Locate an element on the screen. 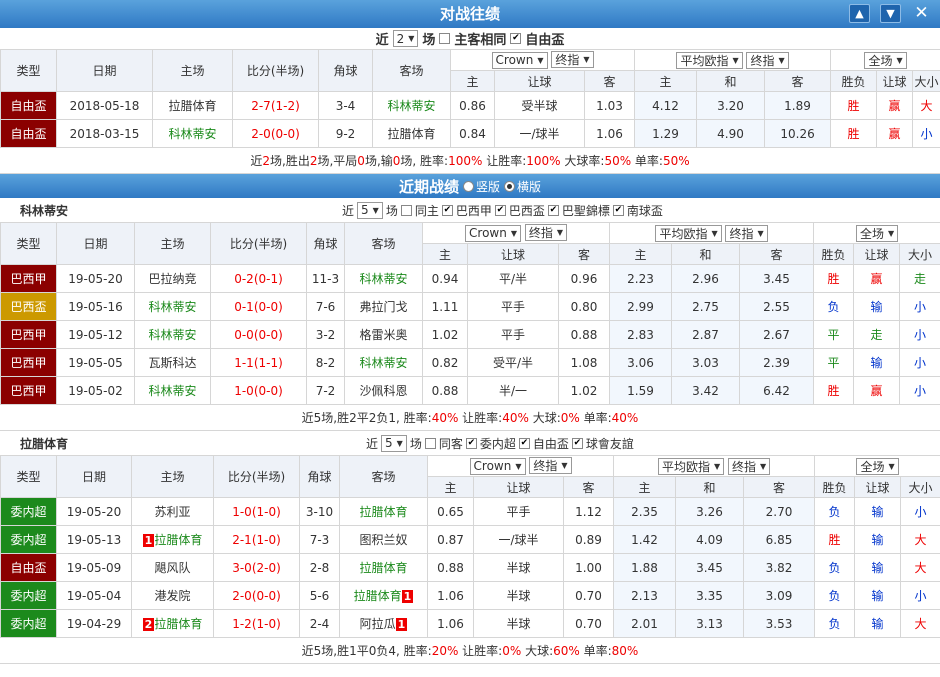  corner-score: 7-6 is located at coordinates (325, 306).